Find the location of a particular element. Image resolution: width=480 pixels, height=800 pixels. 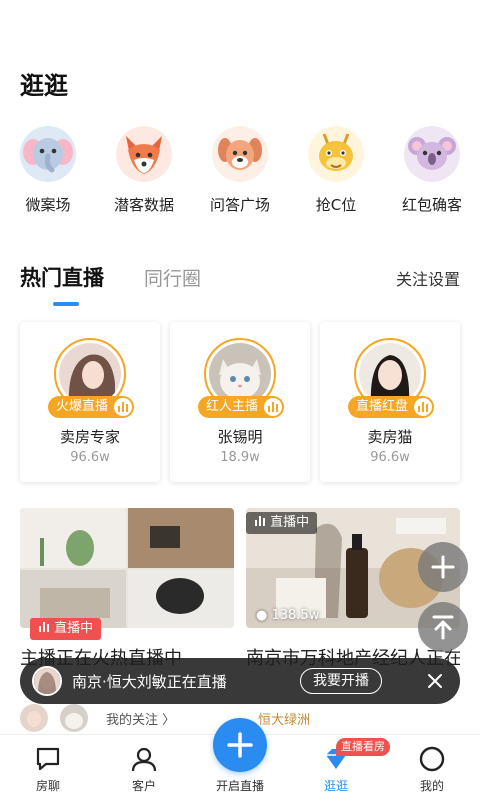

nav-label: 客户 is located at coordinates (143, 786).